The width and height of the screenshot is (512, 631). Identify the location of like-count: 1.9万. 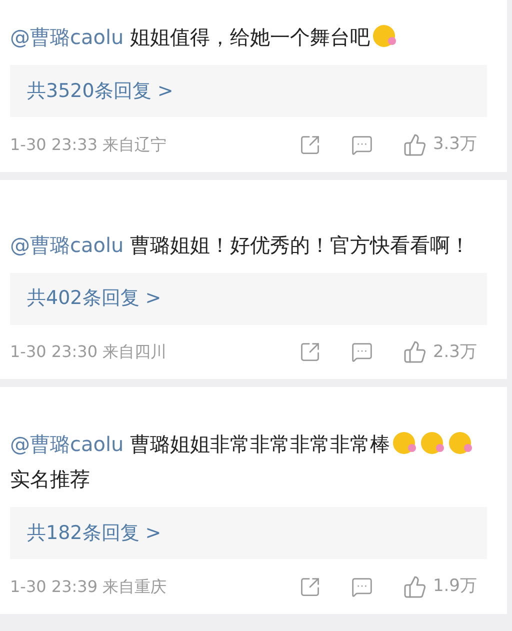
(454, 586).